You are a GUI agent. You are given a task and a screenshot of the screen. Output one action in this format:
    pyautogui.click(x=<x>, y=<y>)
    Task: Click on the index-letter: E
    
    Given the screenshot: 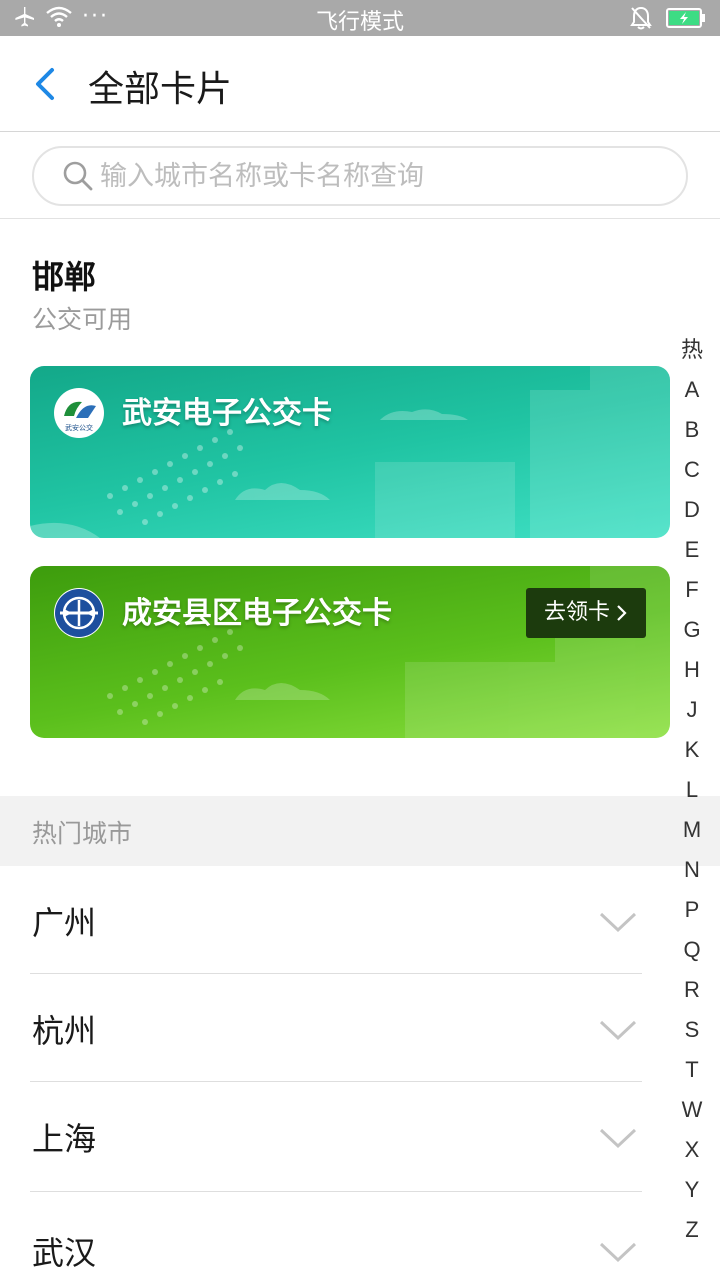 What is the action you would take?
    pyautogui.click(x=692, y=550)
    